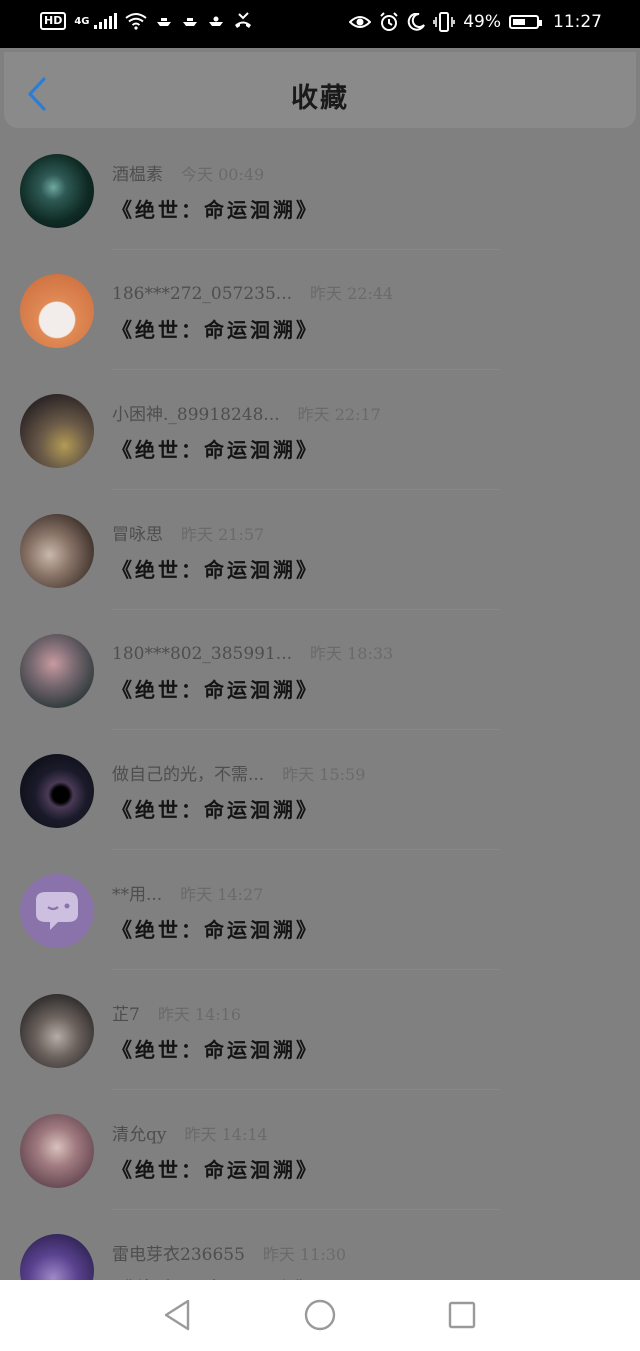 This screenshot has width=640, height=1351. Describe the element at coordinates (320, 790) in the screenshot. I see `list-item: 做自己的光，不需... 昨天 15:59 《绝世：命运洄溯》` at that location.